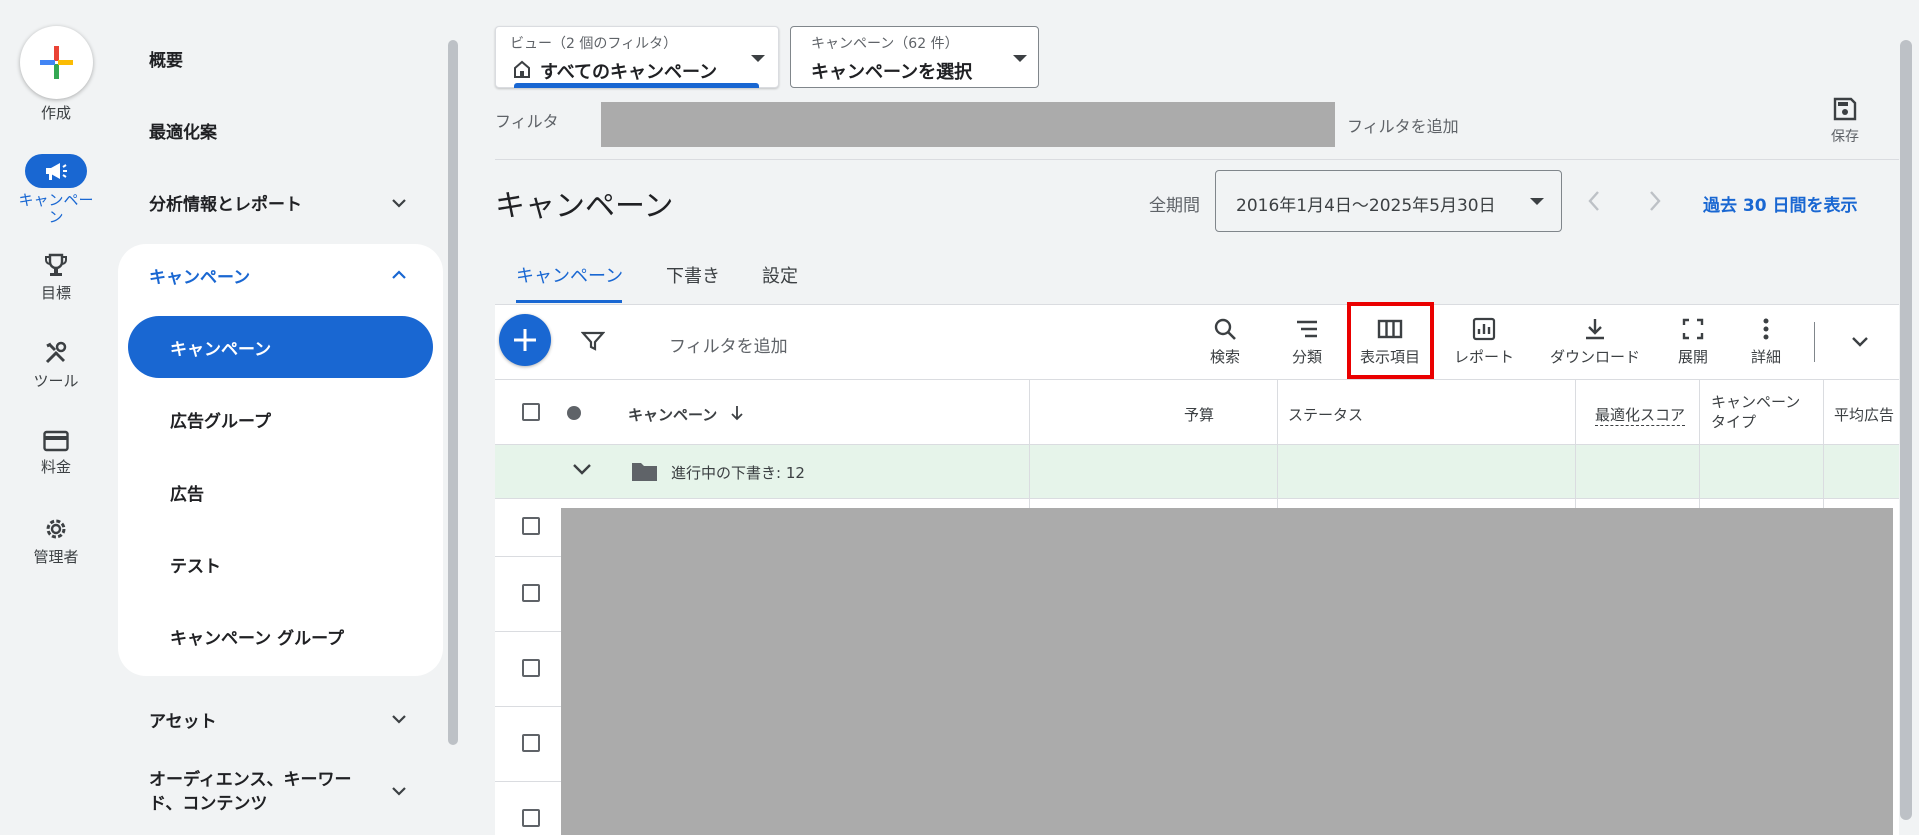 Image resolution: width=1919 pixels, height=835 pixels. I want to click on rail-item-tools: ツール, so click(56, 365).